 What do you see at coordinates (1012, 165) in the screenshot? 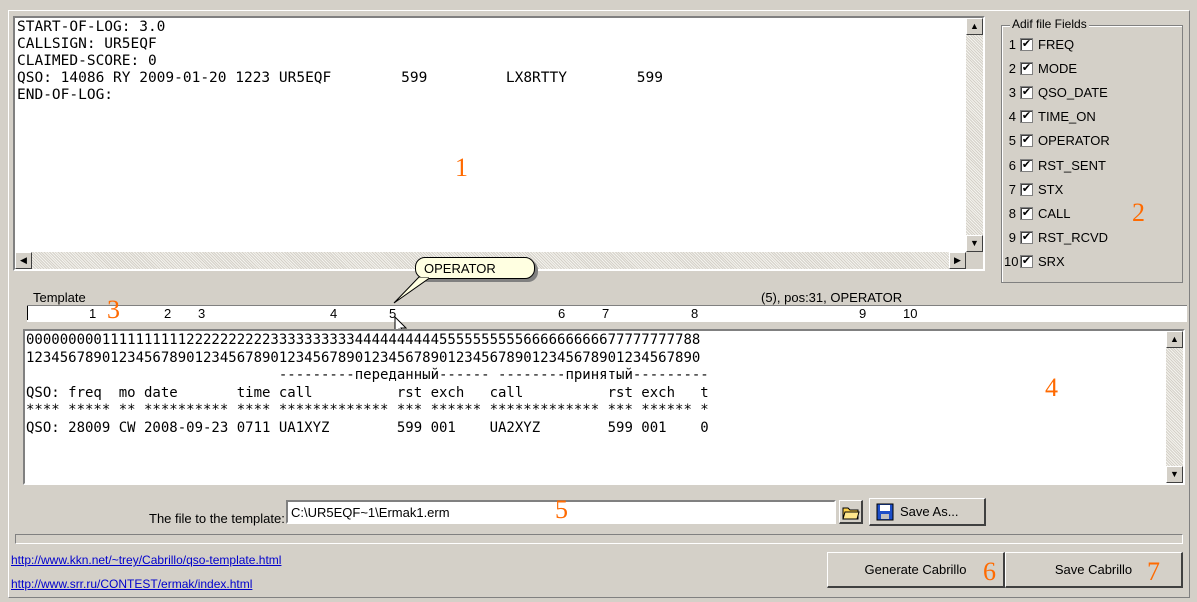
I see `field-number: 6` at bounding box center [1012, 165].